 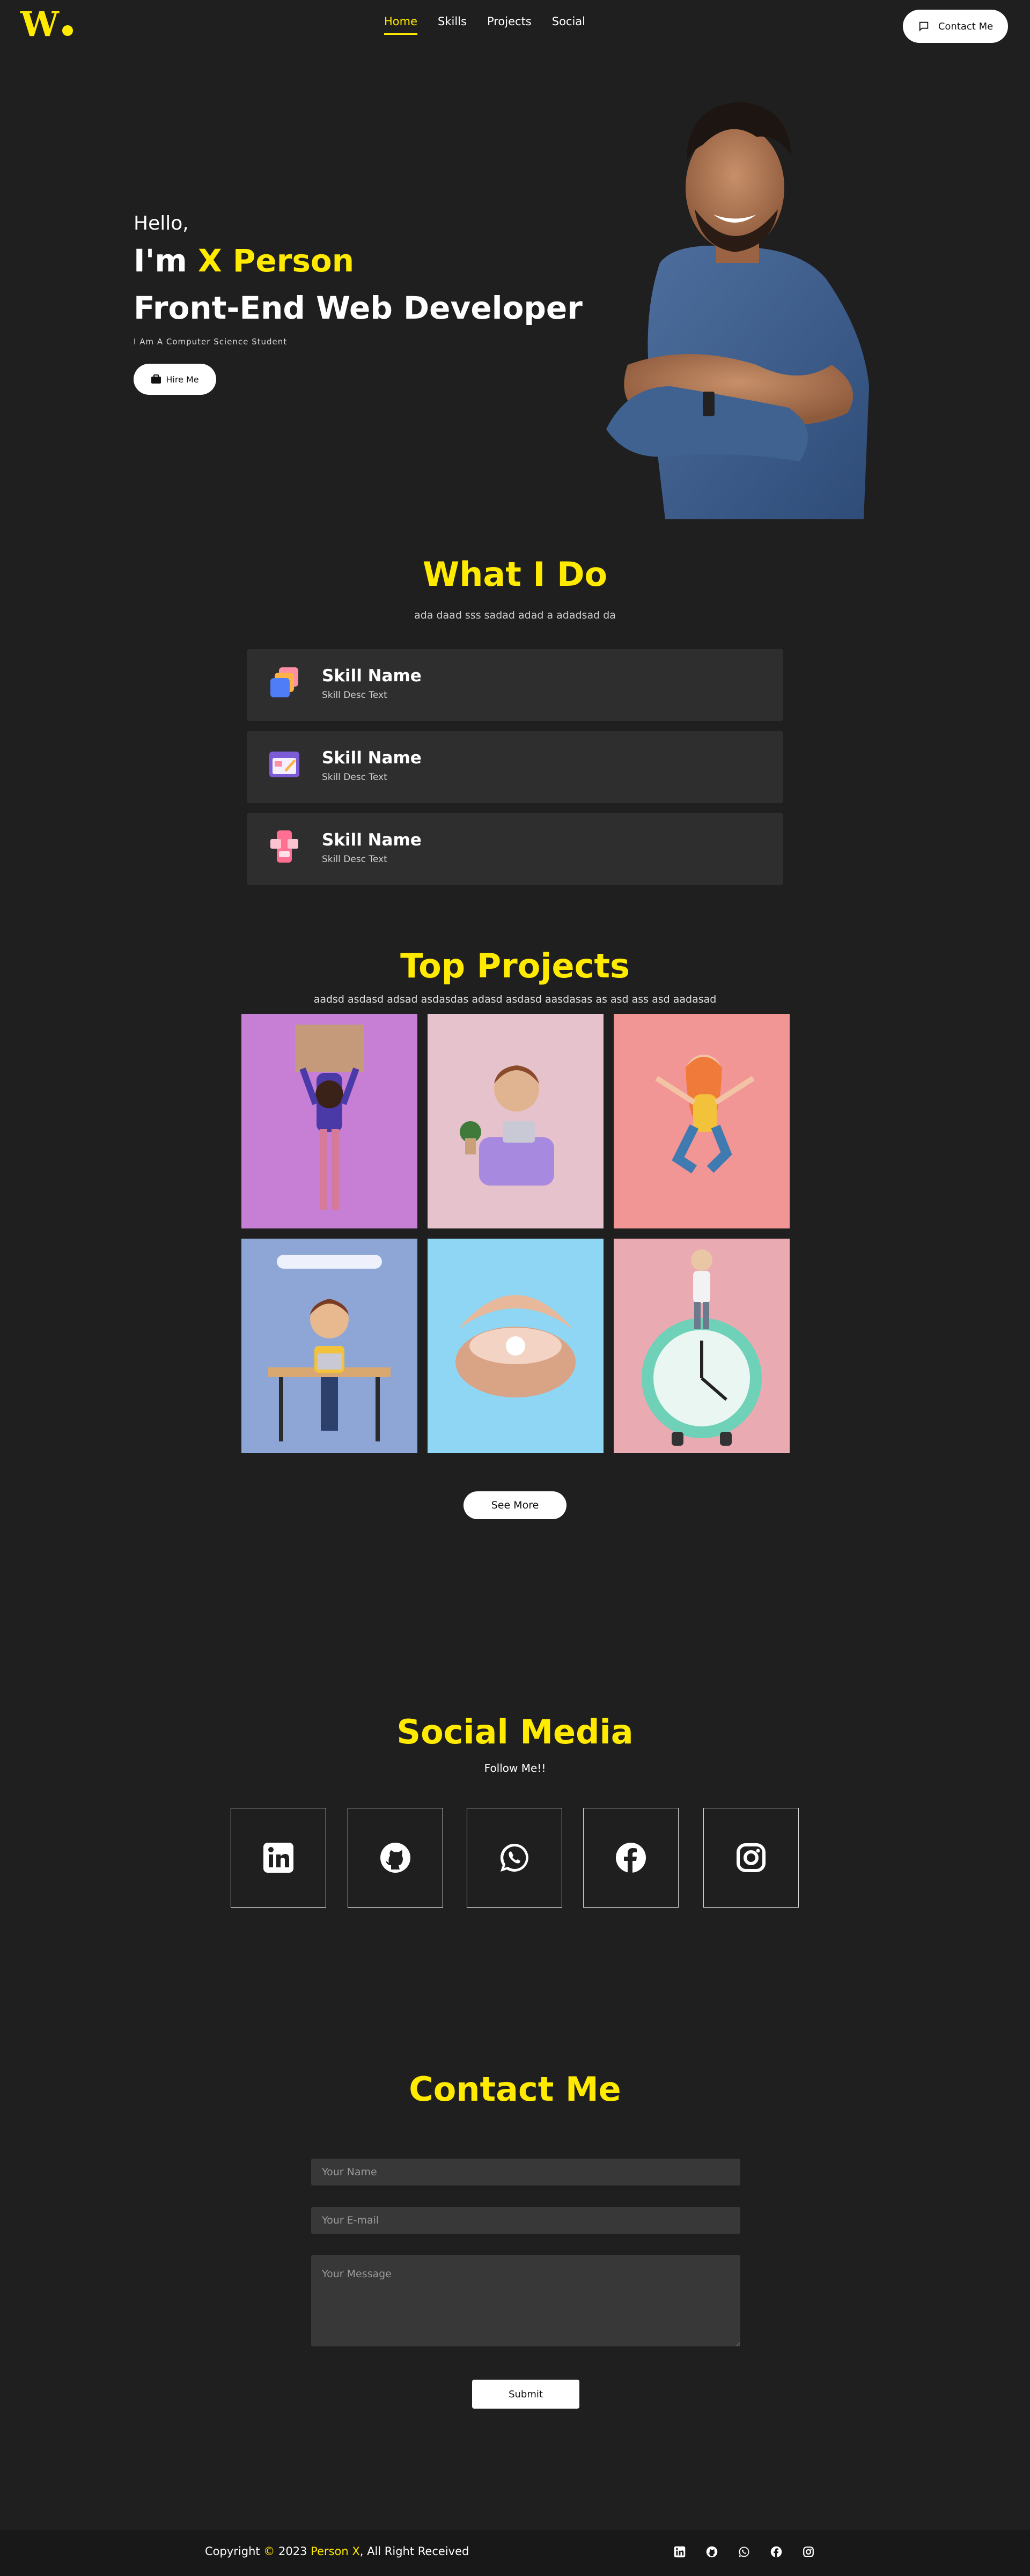 What do you see at coordinates (515, 1768) in the screenshot?
I see `social-media-subtitle: Follow Me!!` at bounding box center [515, 1768].